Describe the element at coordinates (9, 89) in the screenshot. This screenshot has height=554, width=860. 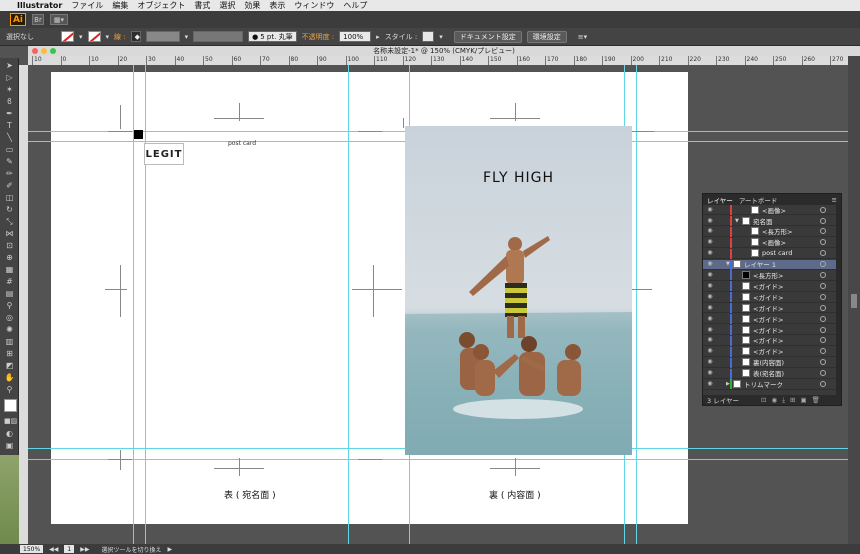
I see `magic-wand-tool-icon: ✶` at that location.